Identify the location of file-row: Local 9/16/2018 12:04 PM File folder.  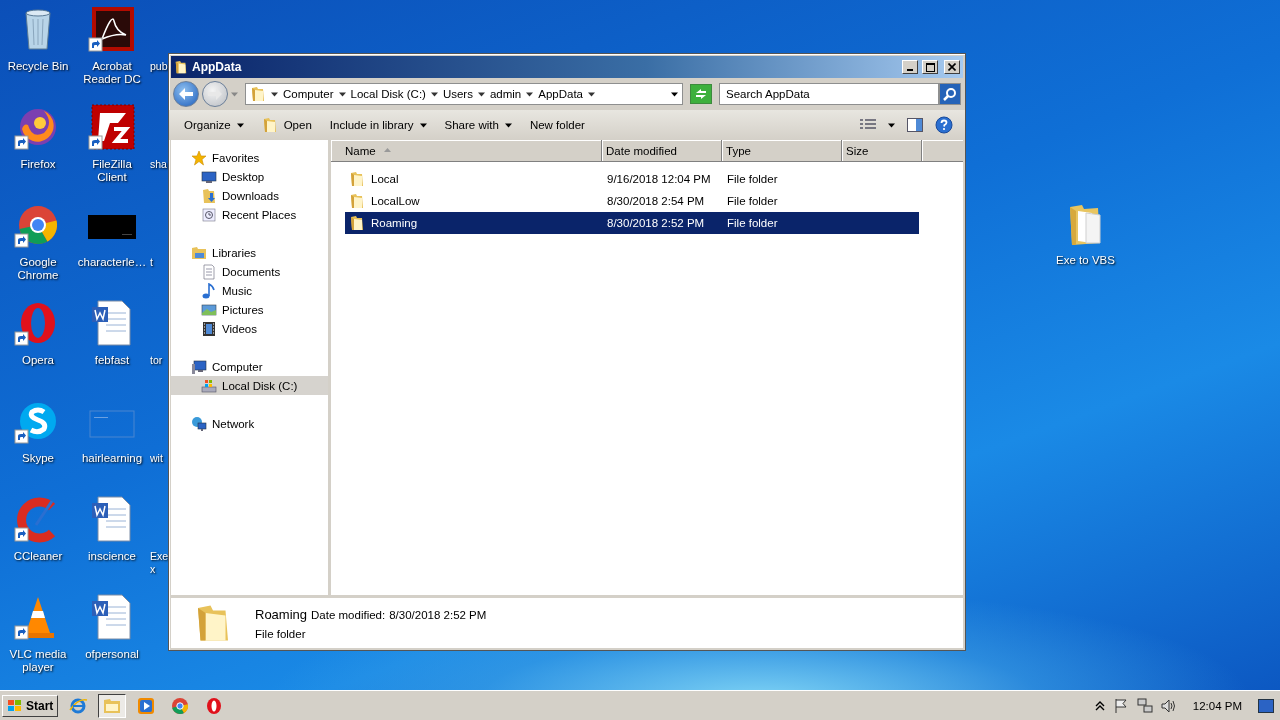
(632, 179).